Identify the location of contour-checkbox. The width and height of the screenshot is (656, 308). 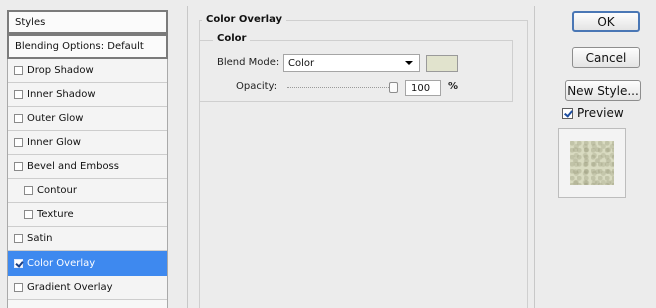
(28, 190).